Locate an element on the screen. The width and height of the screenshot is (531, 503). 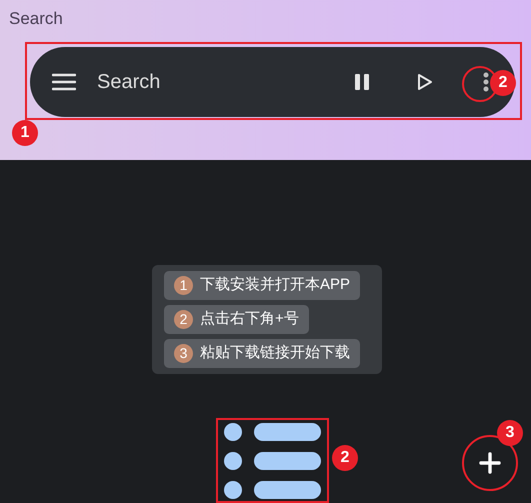
search-placeholder: Search is located at coordinates (128, 82).